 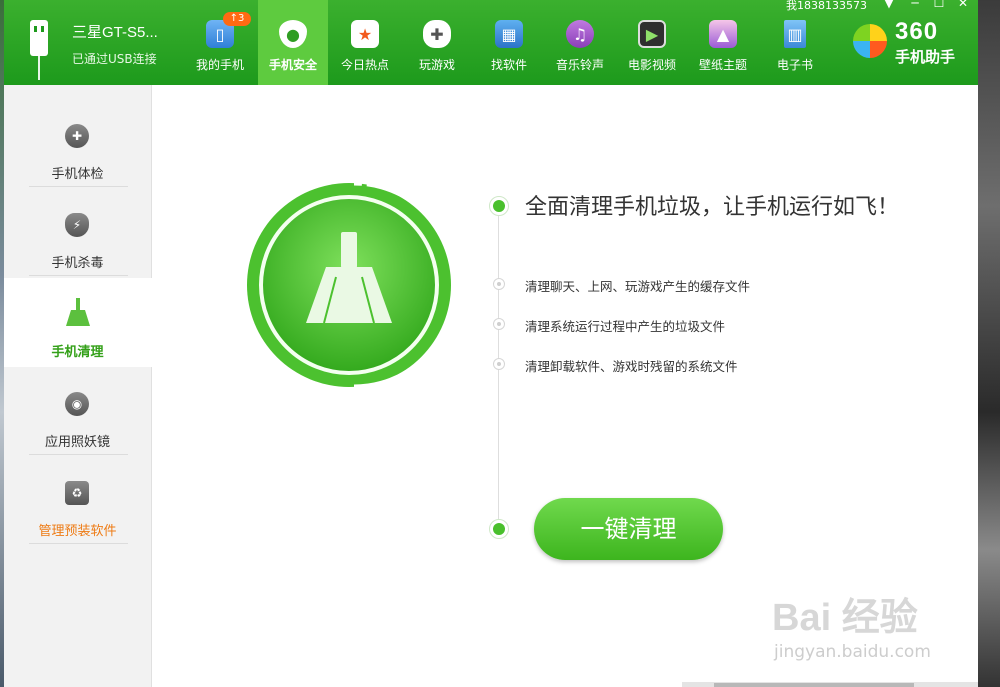 I want to click on logo-name: 手机助手, so click(x=925, y=57).